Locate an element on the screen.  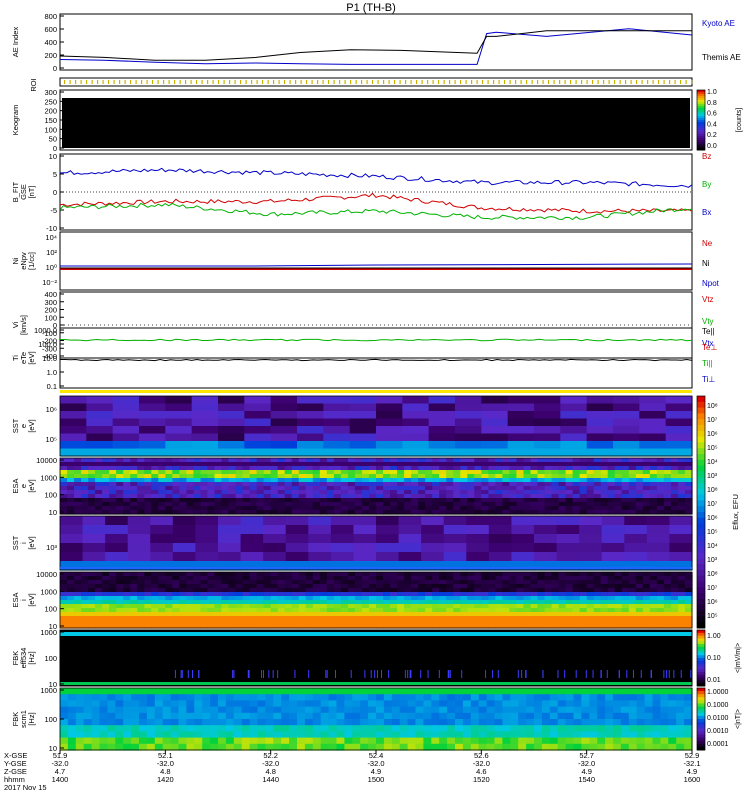
esa-e-tick-label: 100 is located at coordinates (50, 495).